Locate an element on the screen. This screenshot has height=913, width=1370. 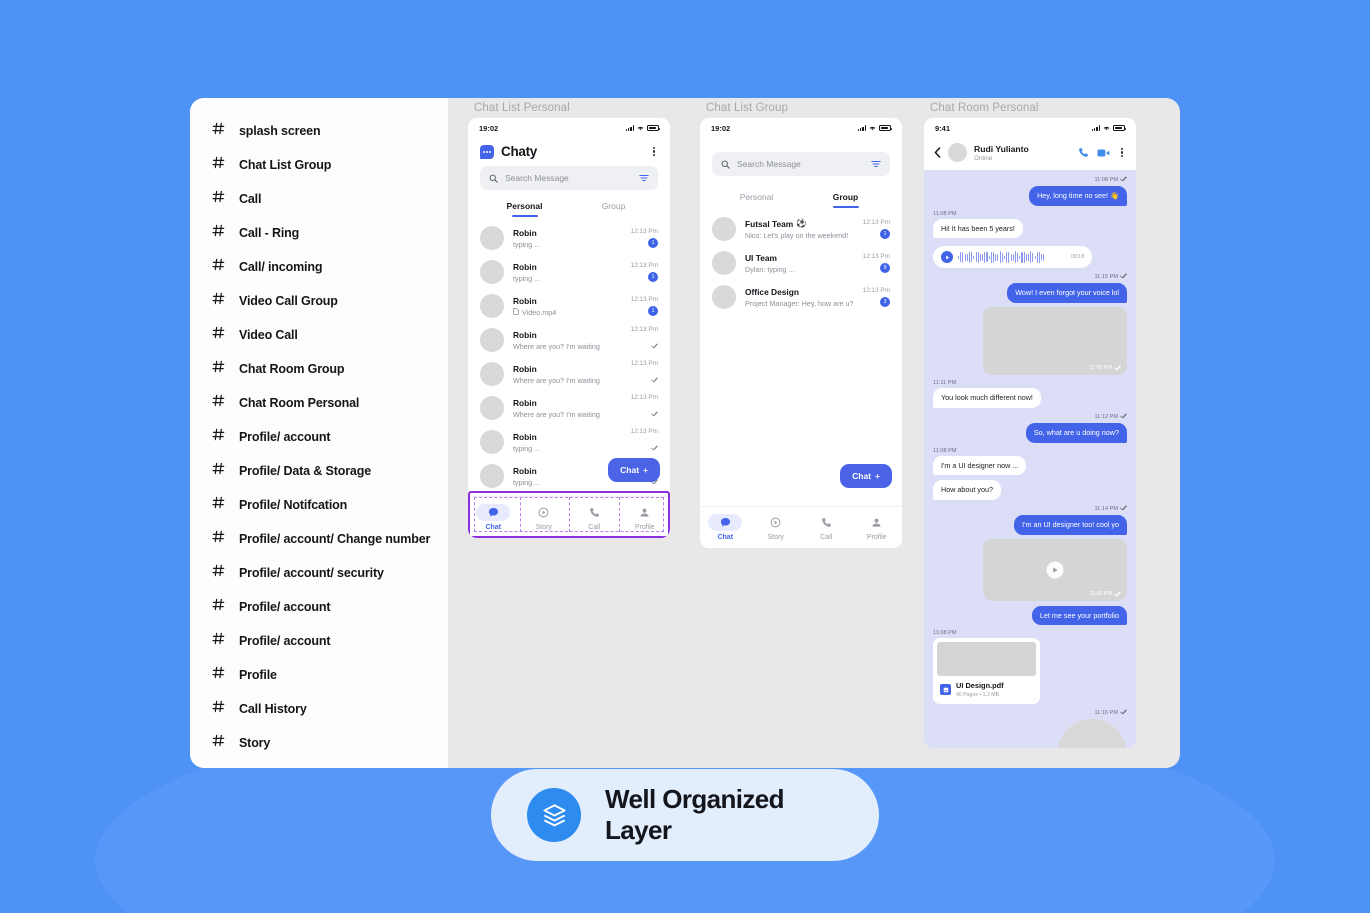
sidebar-item-16: Profile is located at coordinates (319, 675).